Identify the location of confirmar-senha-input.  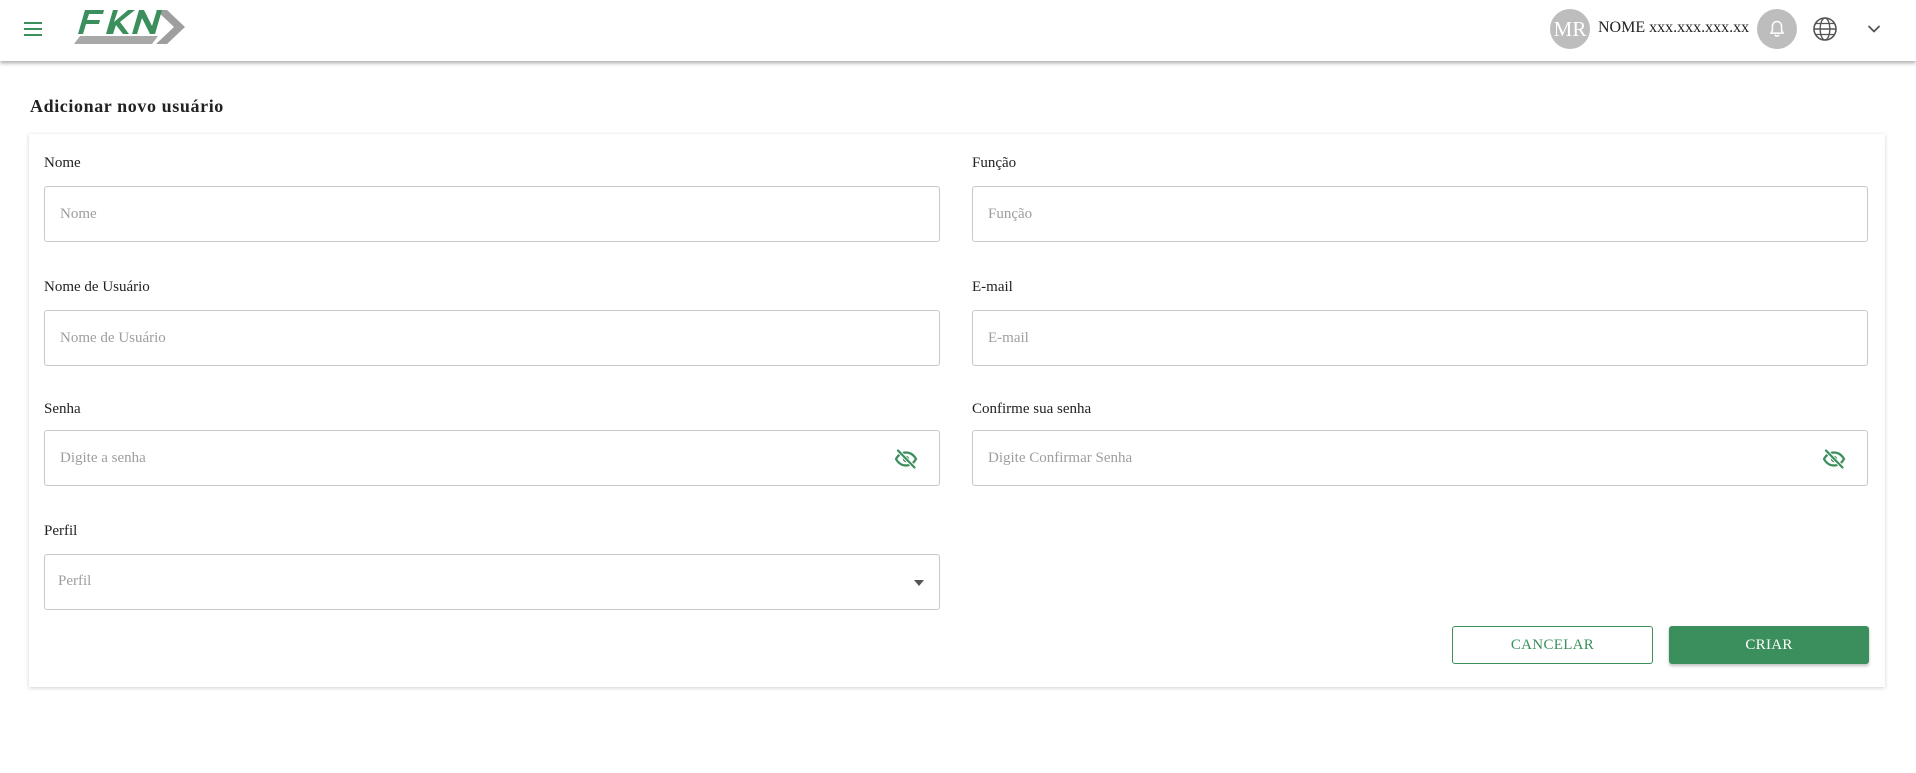
(1396, 458).